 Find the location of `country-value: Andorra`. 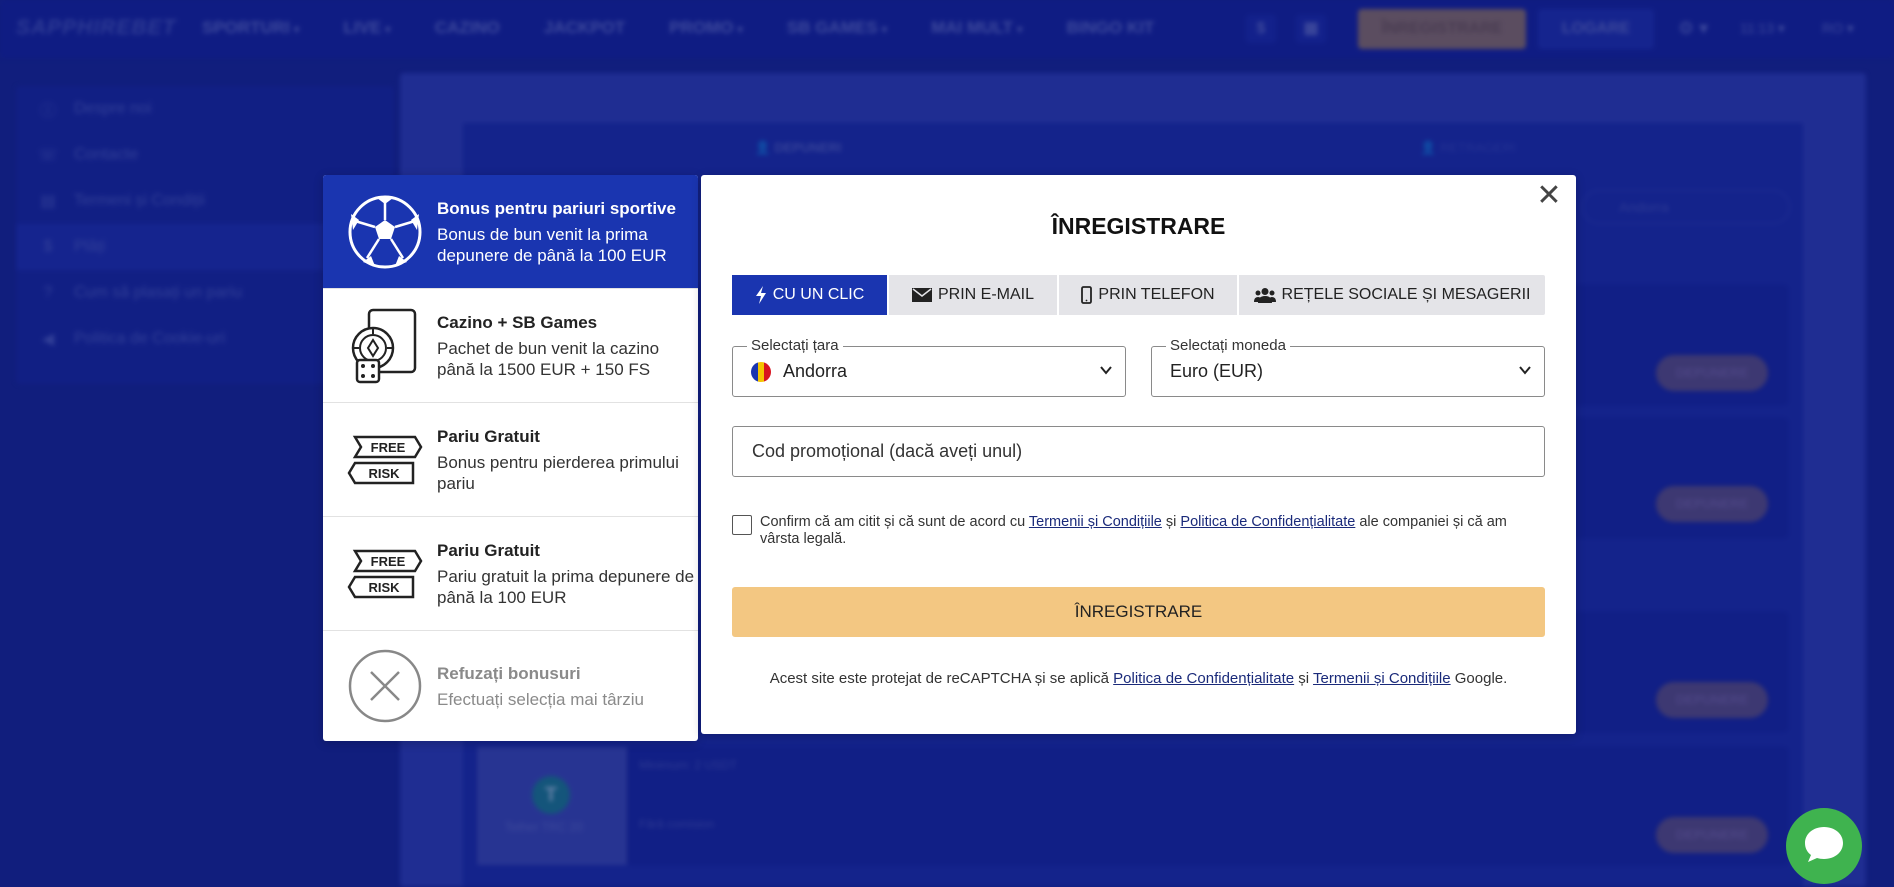

country-value: Andorra is located at coordinates (815, 371).